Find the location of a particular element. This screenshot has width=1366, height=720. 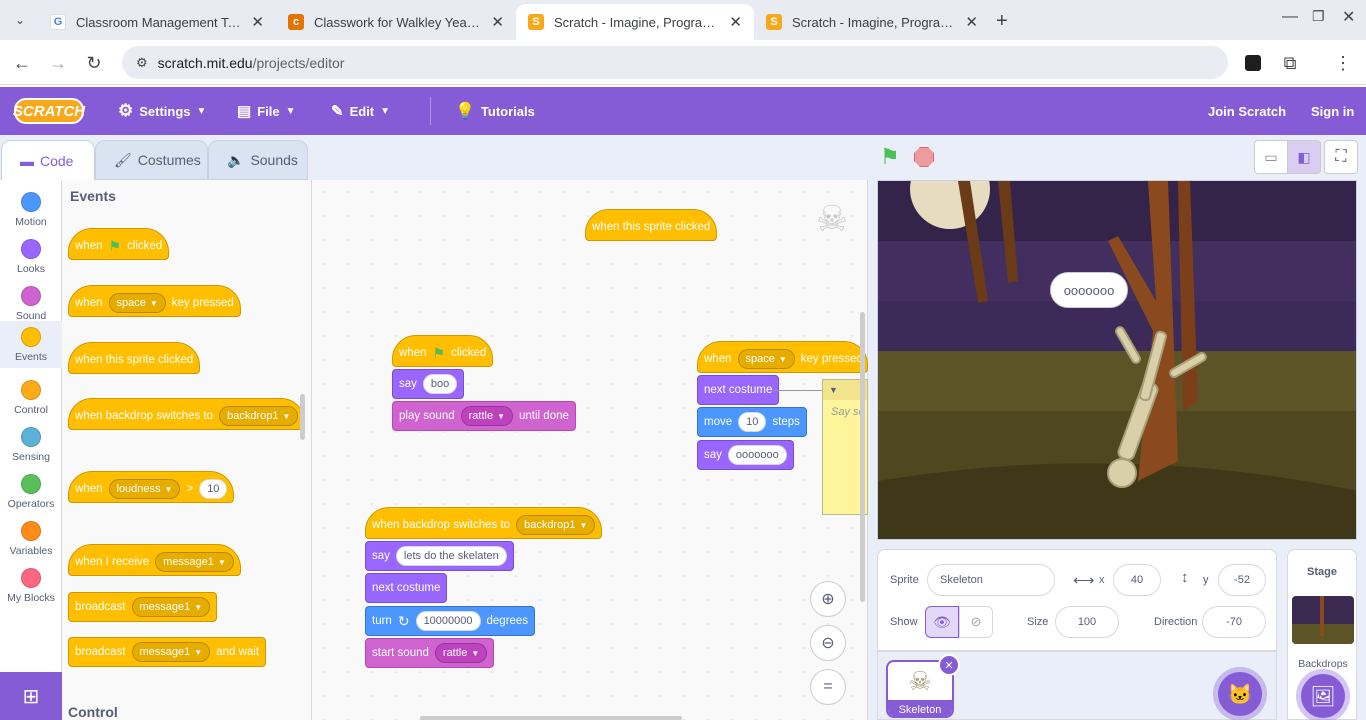

maximize-icon: ❐ is located at coordinates (1318, 16).